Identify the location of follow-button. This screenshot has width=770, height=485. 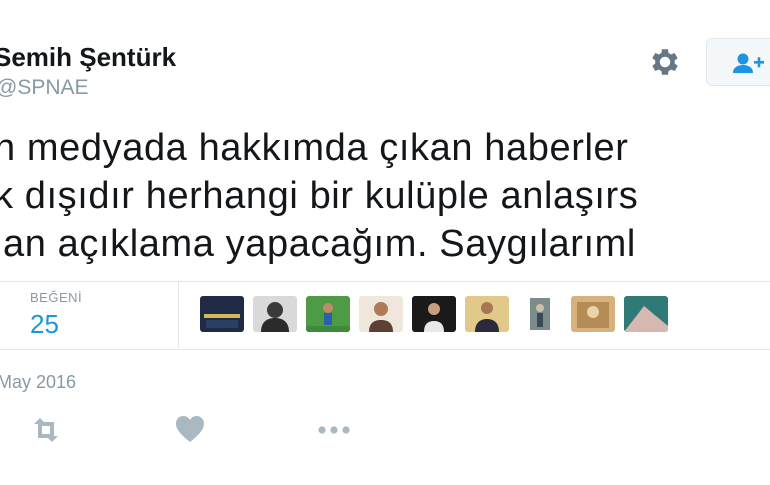
(738, 62).